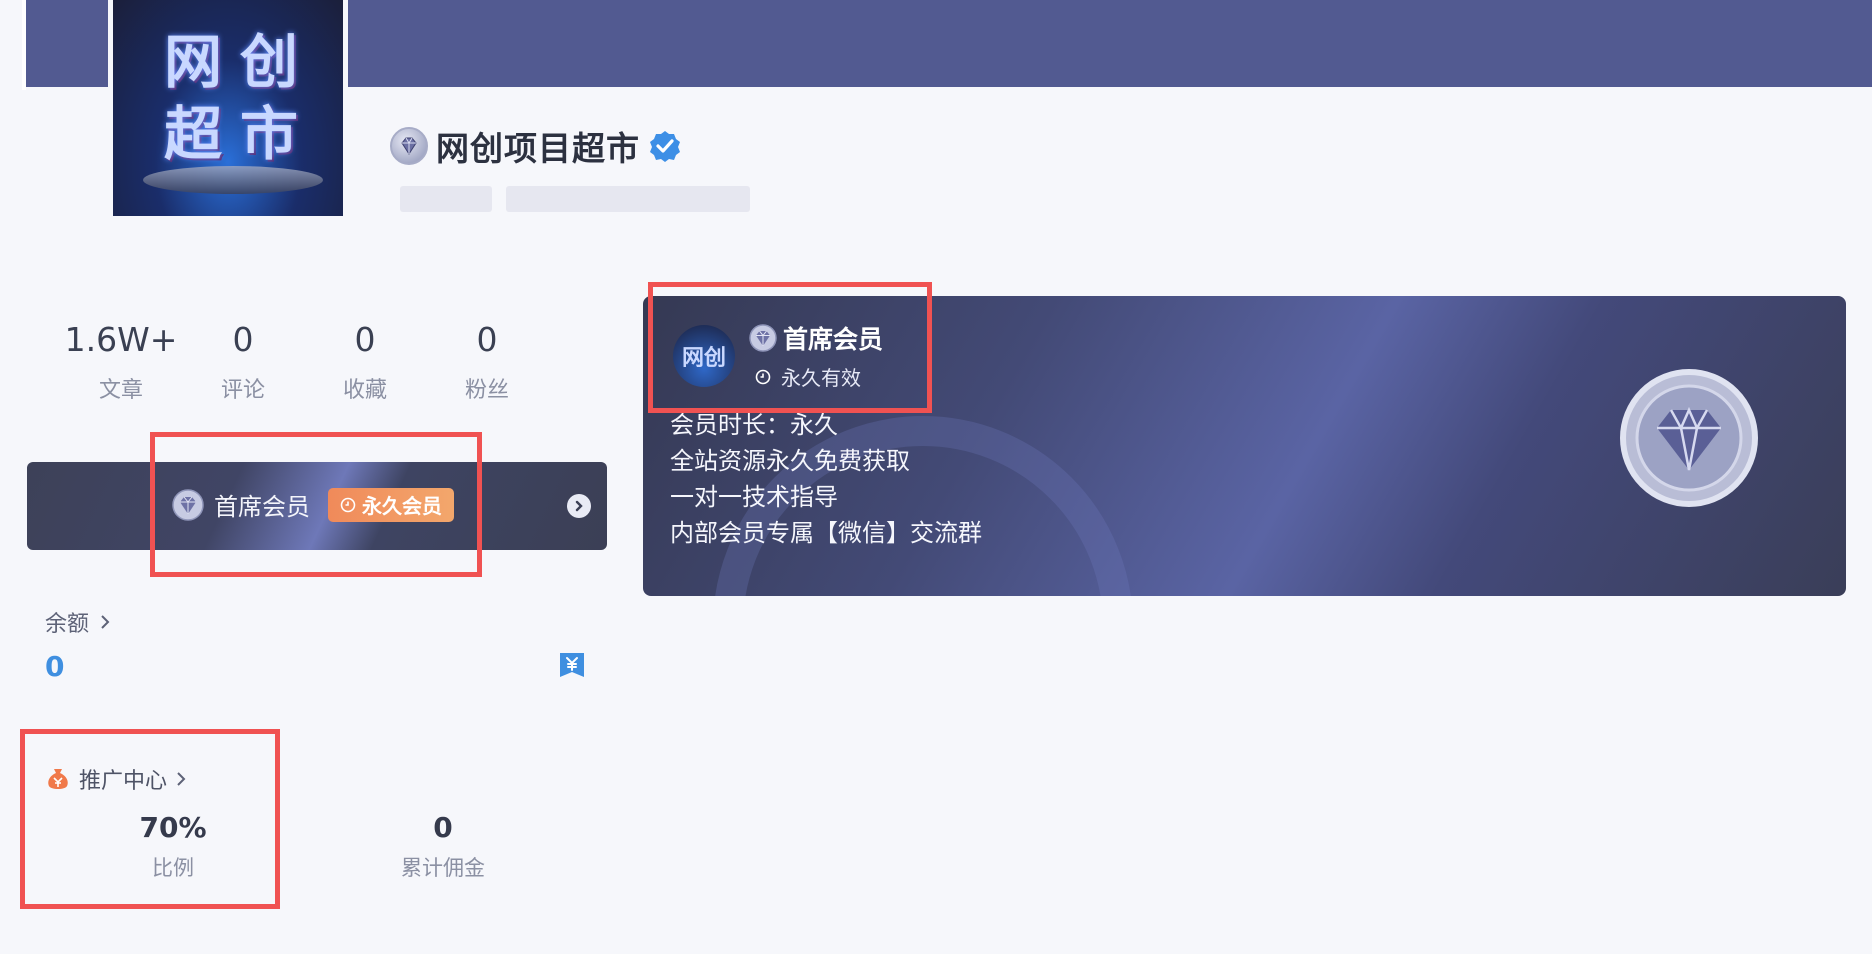 The width and height of the screenshot is (1872, 954). I want to click on vip-benefit: 一对一技术指导, so click(754, 497).